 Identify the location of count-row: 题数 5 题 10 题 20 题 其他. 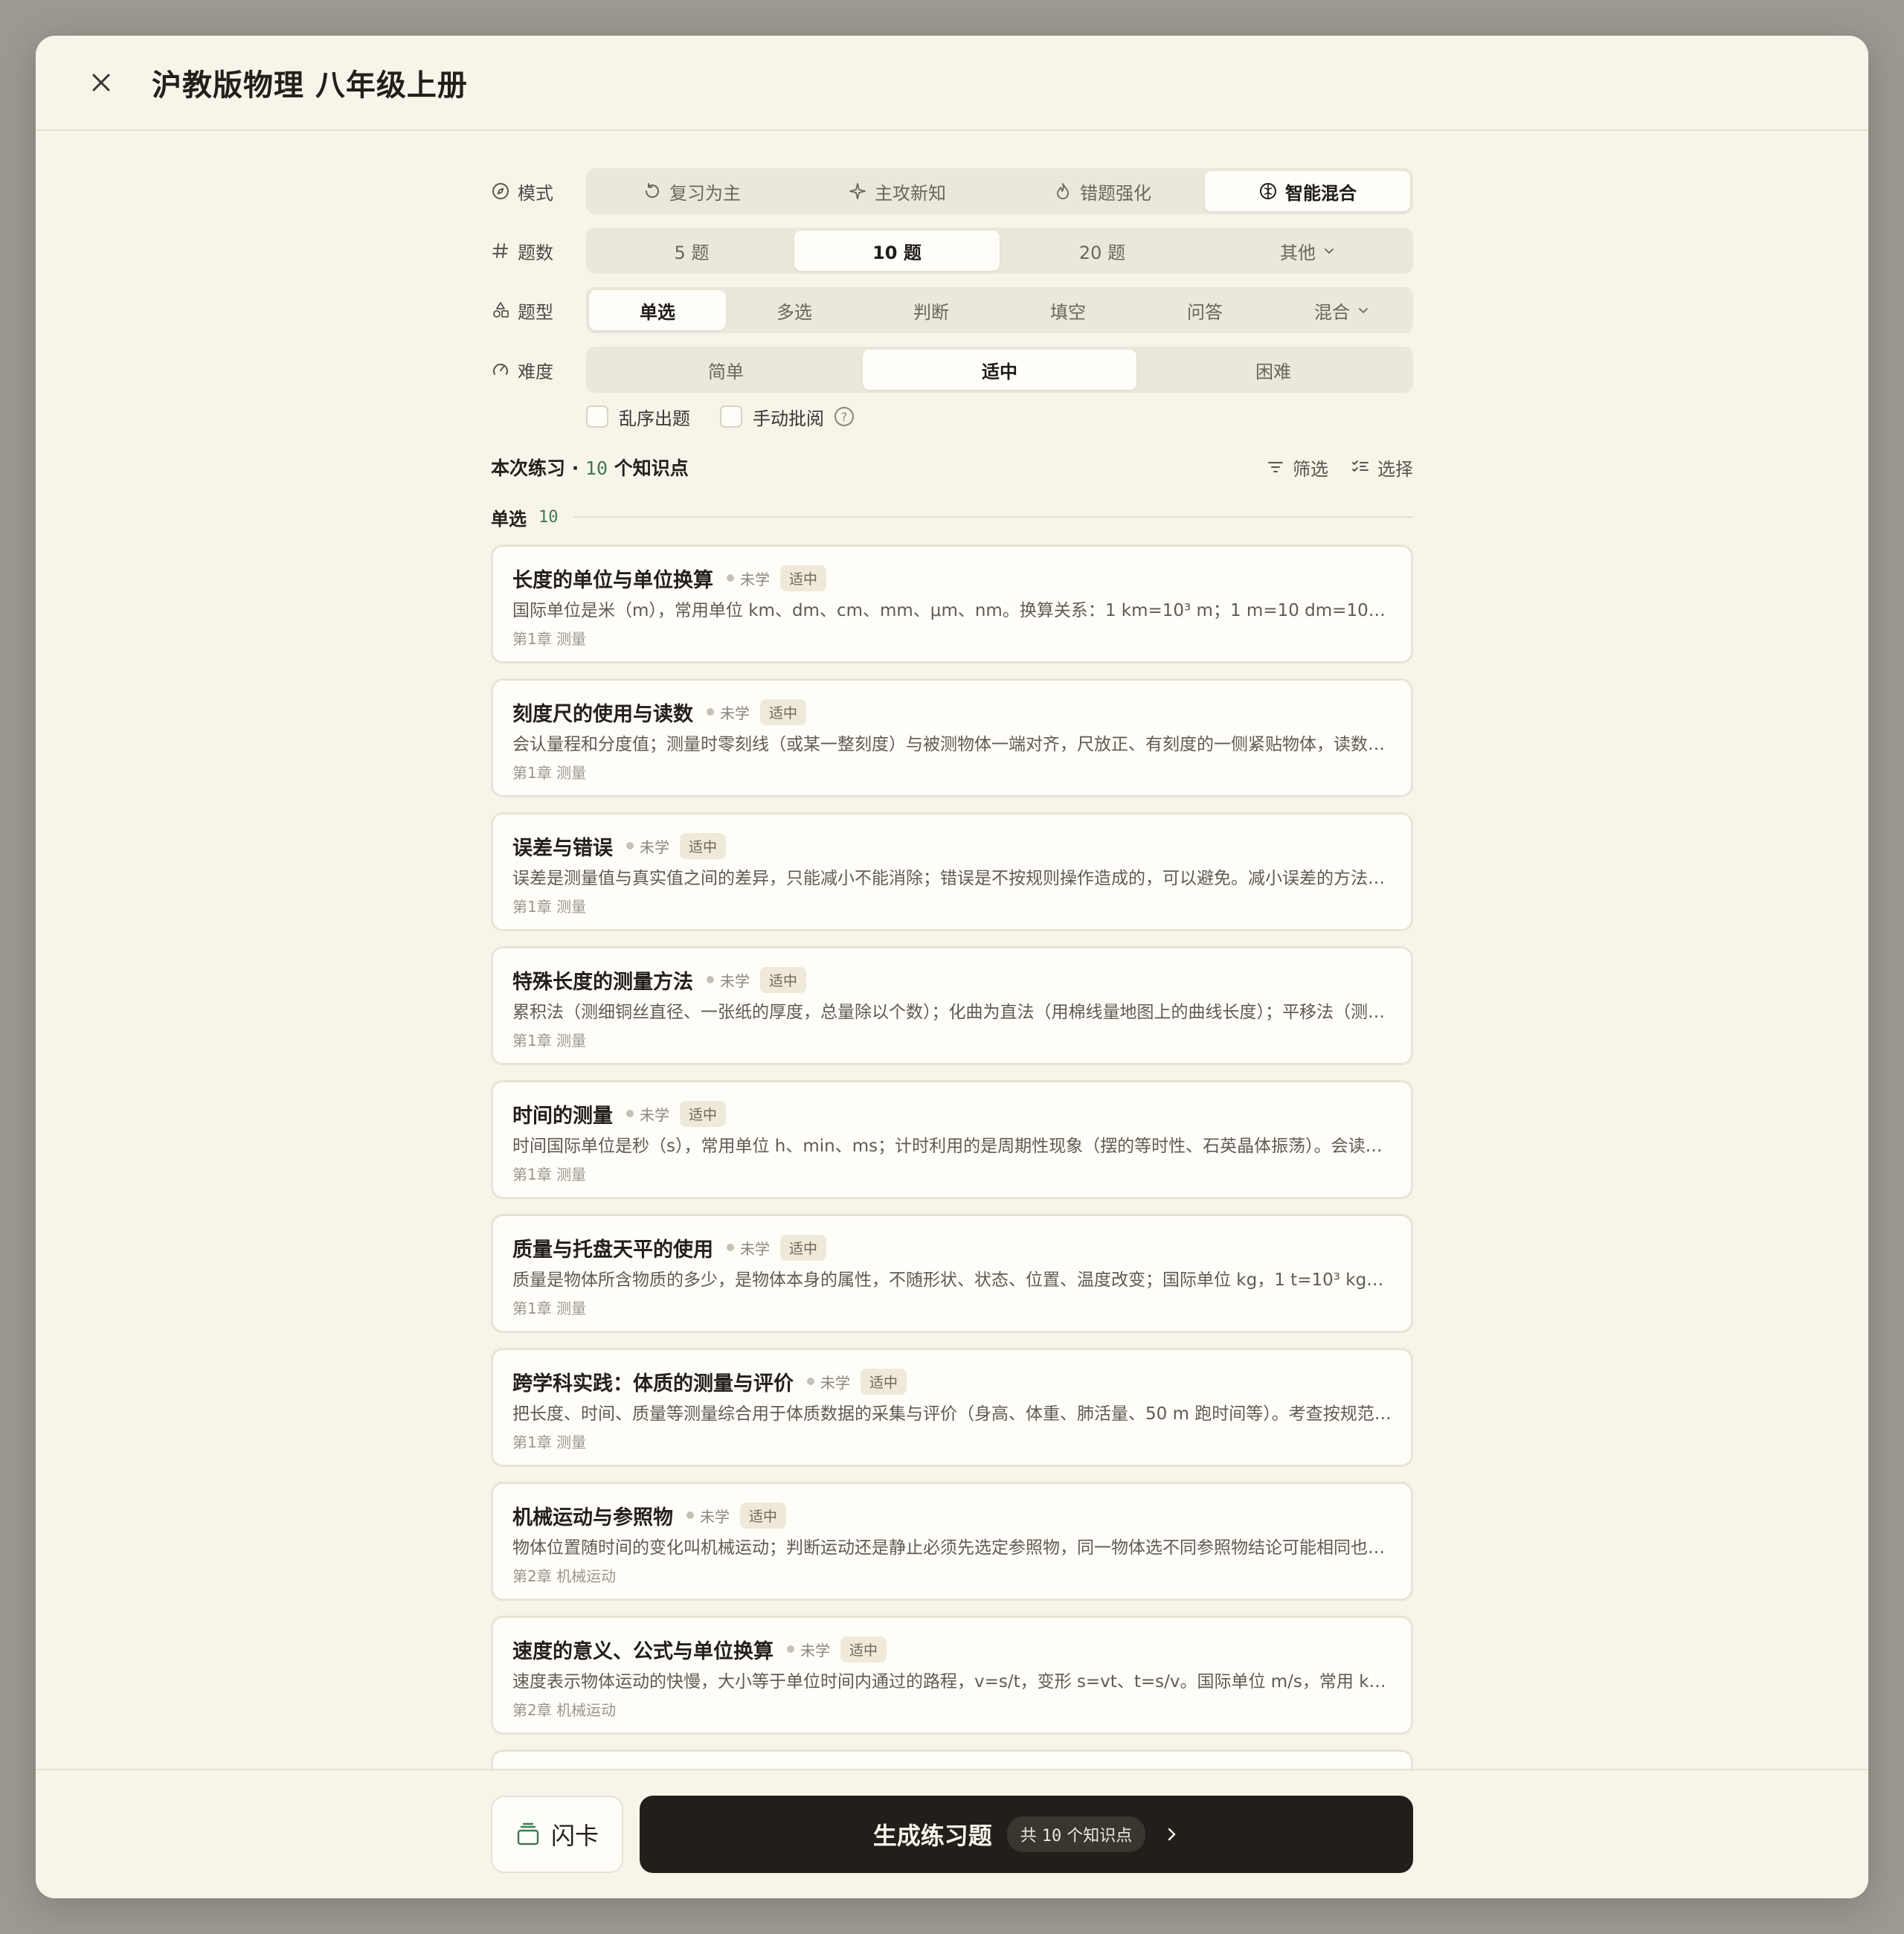
(952, 251).